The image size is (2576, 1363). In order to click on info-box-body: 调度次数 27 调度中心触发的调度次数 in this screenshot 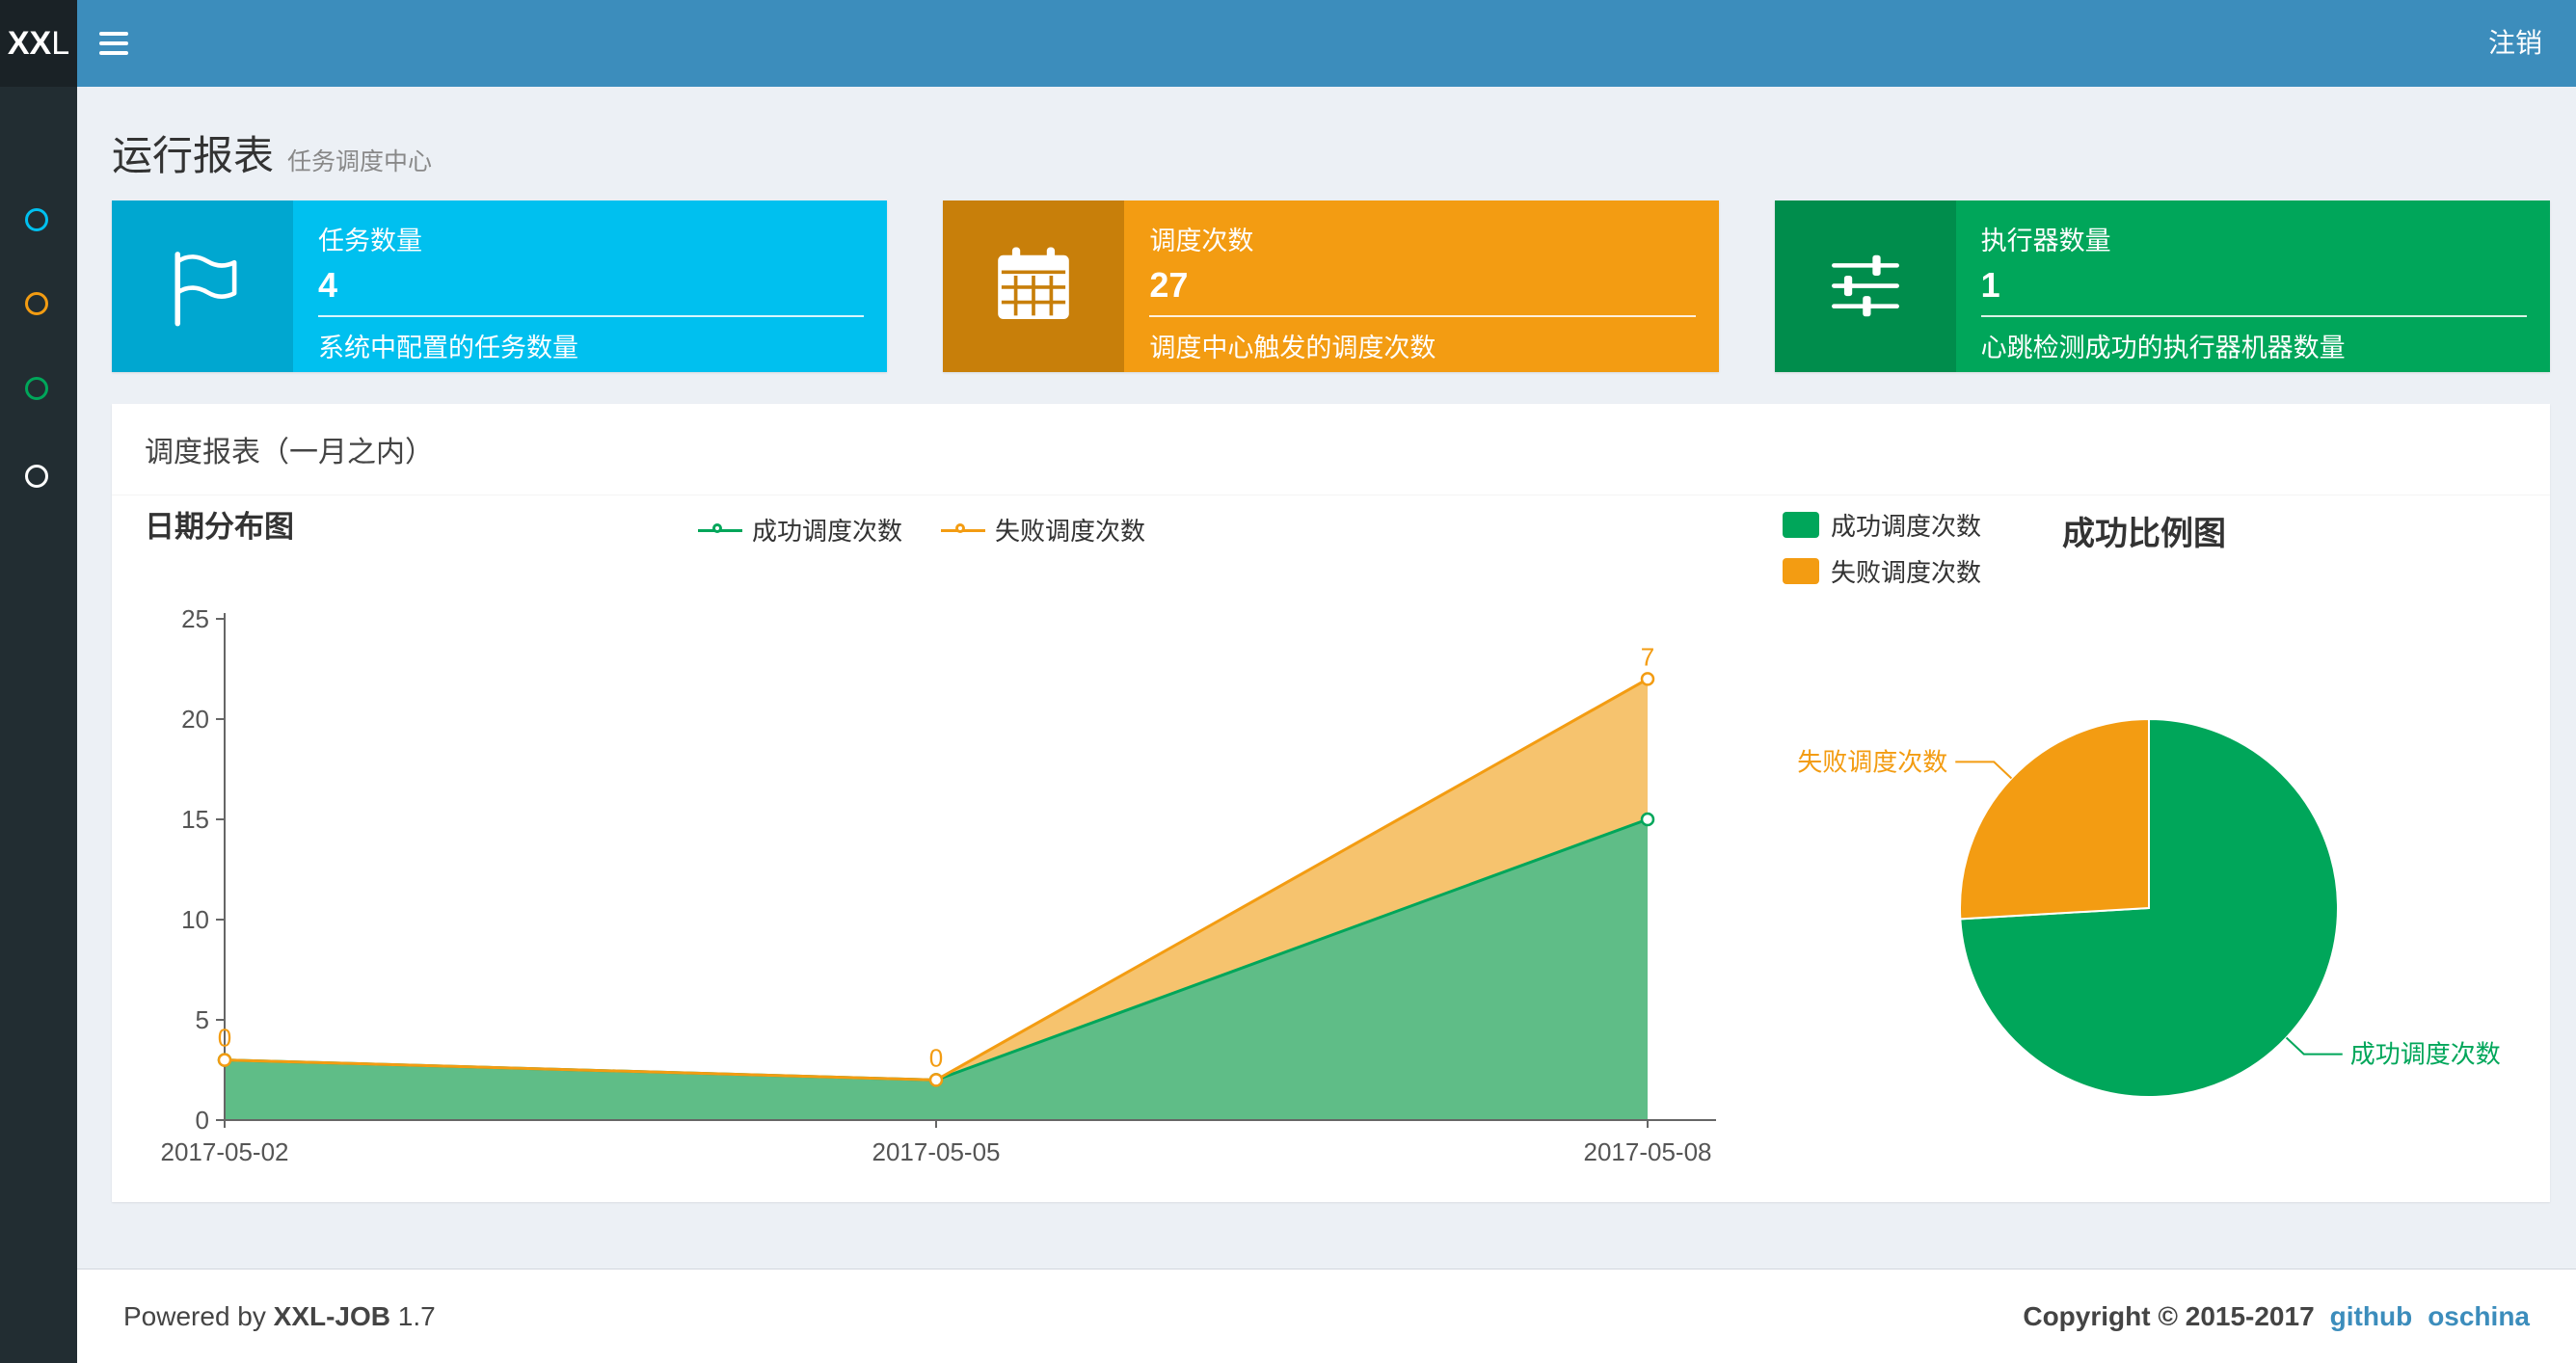, I will do `click(1422, 286)`.